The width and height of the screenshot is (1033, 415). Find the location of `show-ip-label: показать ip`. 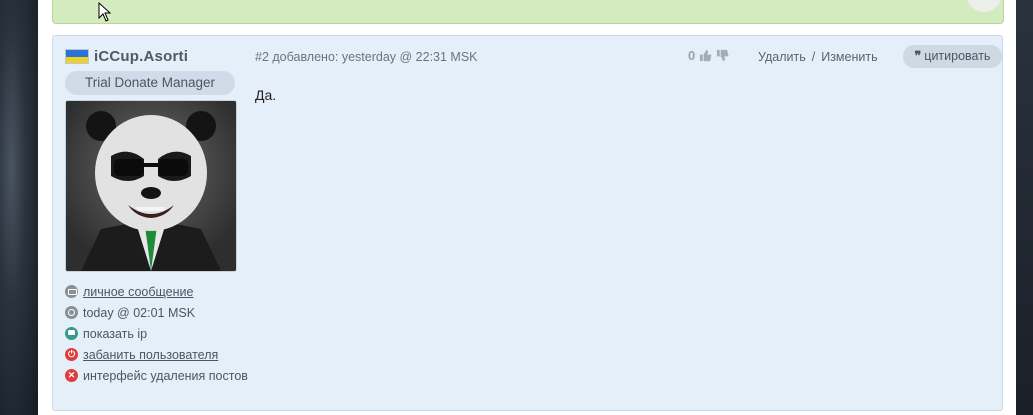

show-ip-label: показать ip is located at coordinates (115, 334).